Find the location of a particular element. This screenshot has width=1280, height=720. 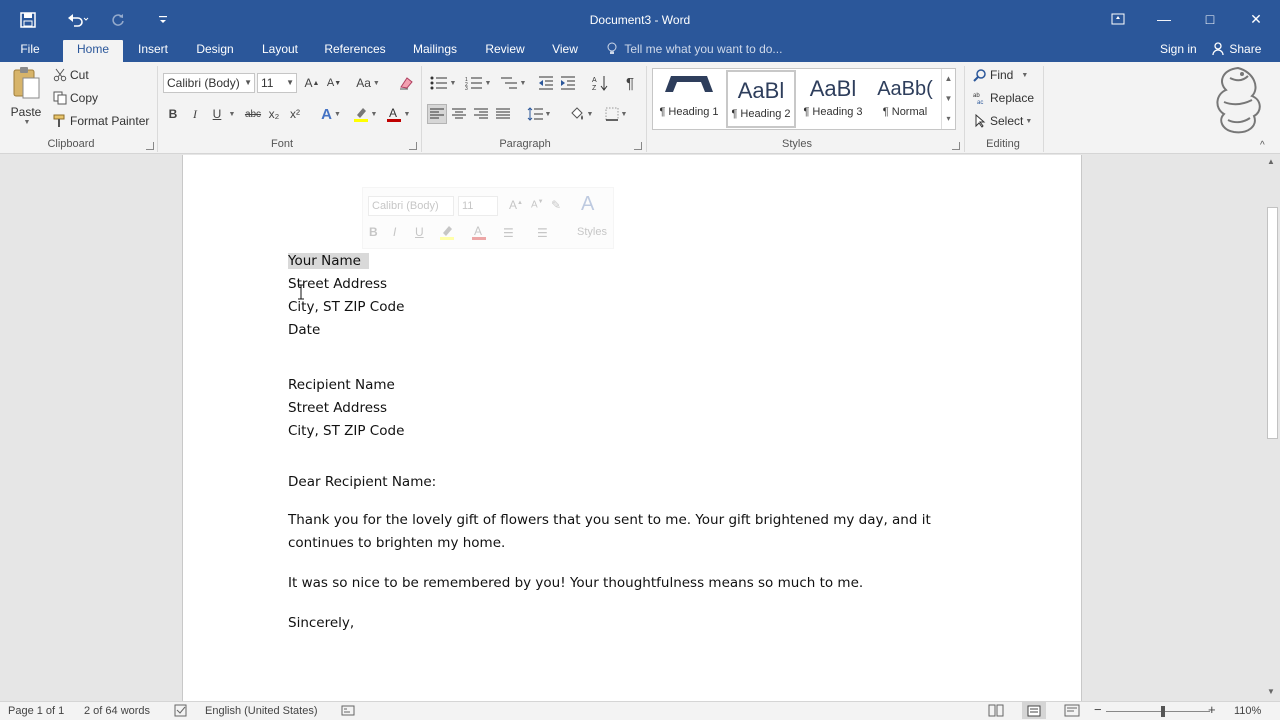

doc-closing: Sincerely, is located at coordinates (321, 623).